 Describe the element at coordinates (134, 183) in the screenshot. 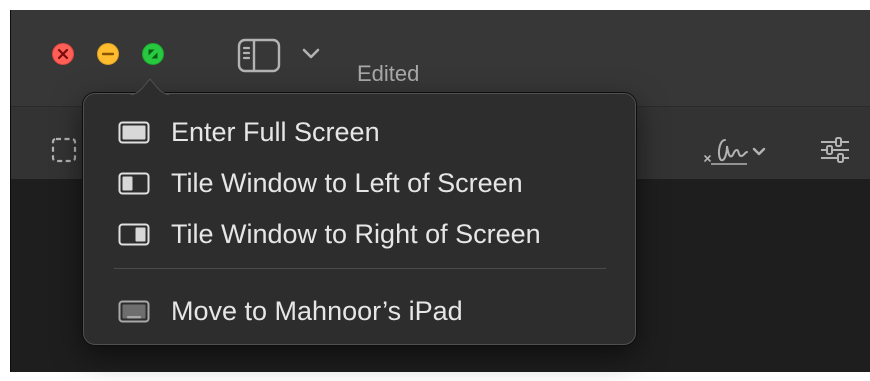

I see `tile-left-icon` at that location.